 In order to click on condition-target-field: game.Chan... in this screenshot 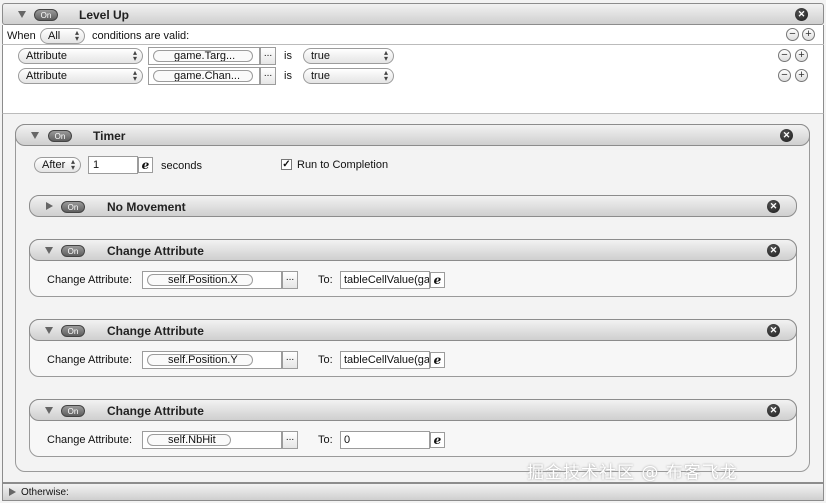, I will do `click(204, 76)`.